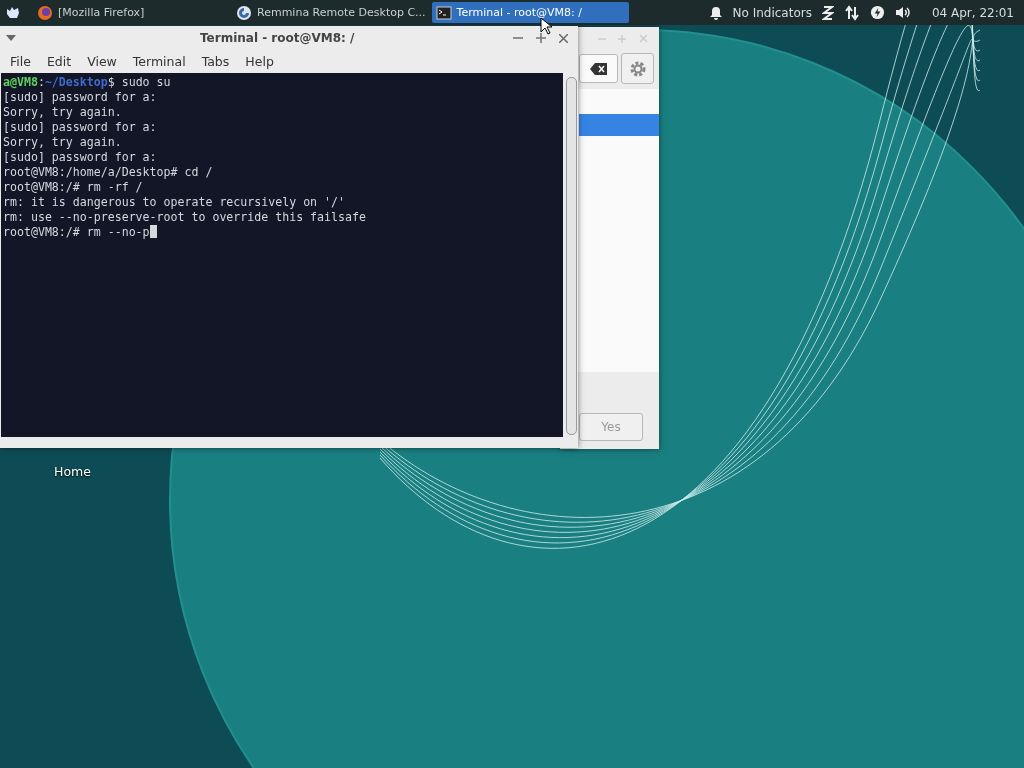 This screenshot has height=768, width=1024. I want to click on remmina-icon, so click(244, 12).